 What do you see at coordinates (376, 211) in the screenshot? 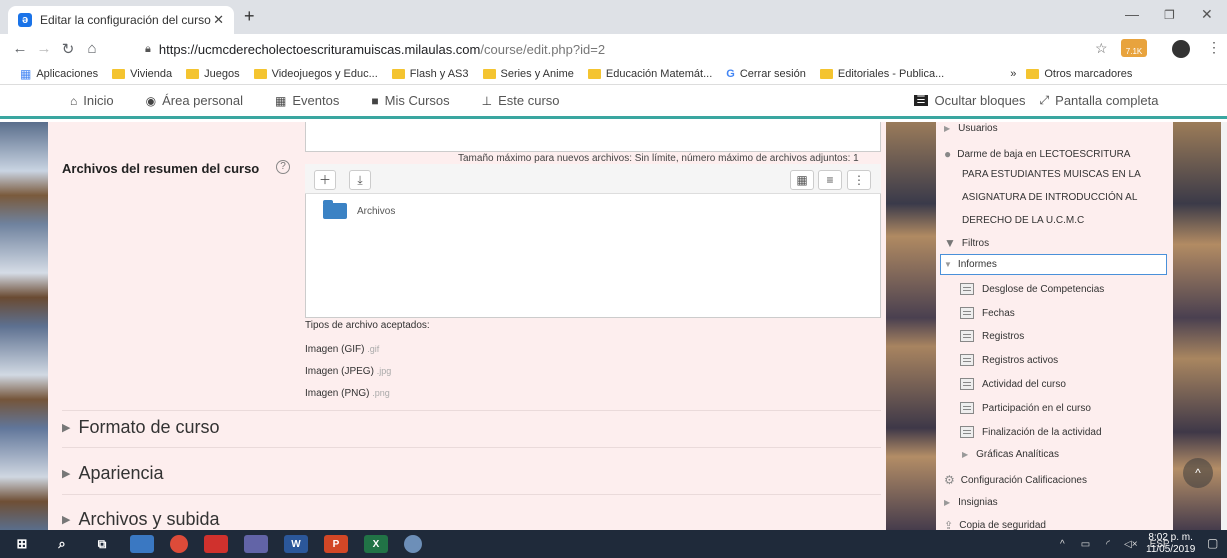
I see `folder-name: Archivos` at bounding box center [376, 211].